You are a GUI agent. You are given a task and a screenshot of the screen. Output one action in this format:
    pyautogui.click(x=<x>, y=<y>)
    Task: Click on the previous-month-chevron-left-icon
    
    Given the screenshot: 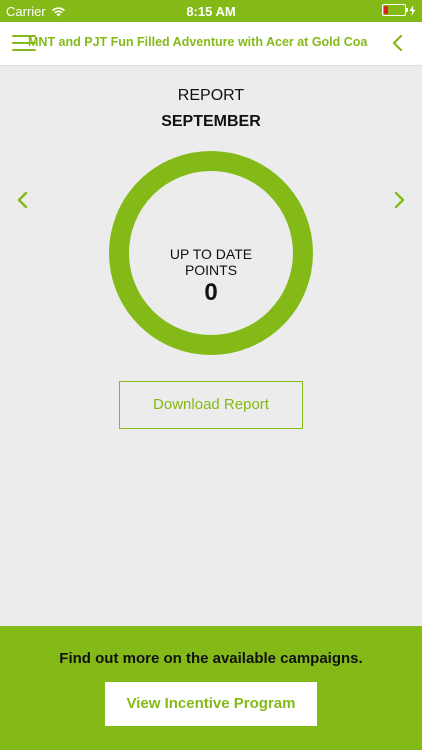 What is the action you would take?
    pyautogui.click(x=23, y=200)
    